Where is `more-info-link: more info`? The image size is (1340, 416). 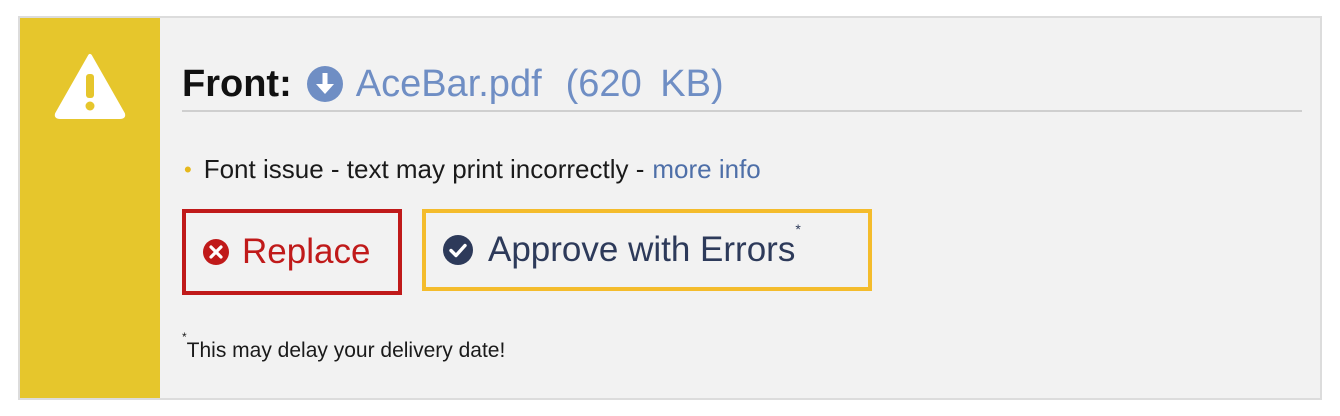
more-info-link: more info is located at coordinates (706, 169).